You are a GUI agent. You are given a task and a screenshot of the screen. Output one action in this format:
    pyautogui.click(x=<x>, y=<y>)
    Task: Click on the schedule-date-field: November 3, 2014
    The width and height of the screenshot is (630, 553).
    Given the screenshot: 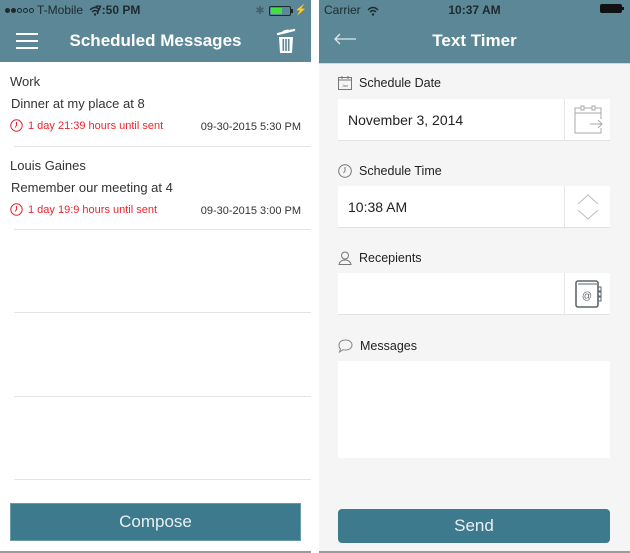 What is the action you would take?
    pyautogui.click(x=474, y=120)
    